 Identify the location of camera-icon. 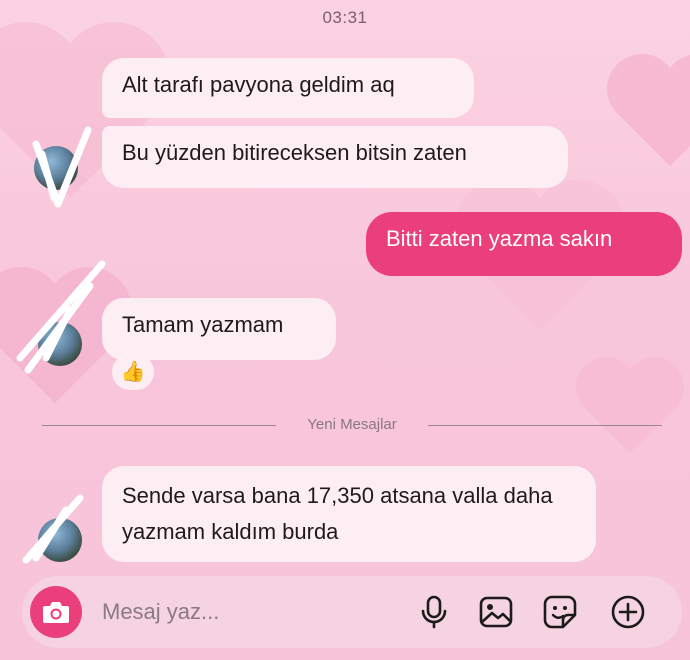
(56, 612).